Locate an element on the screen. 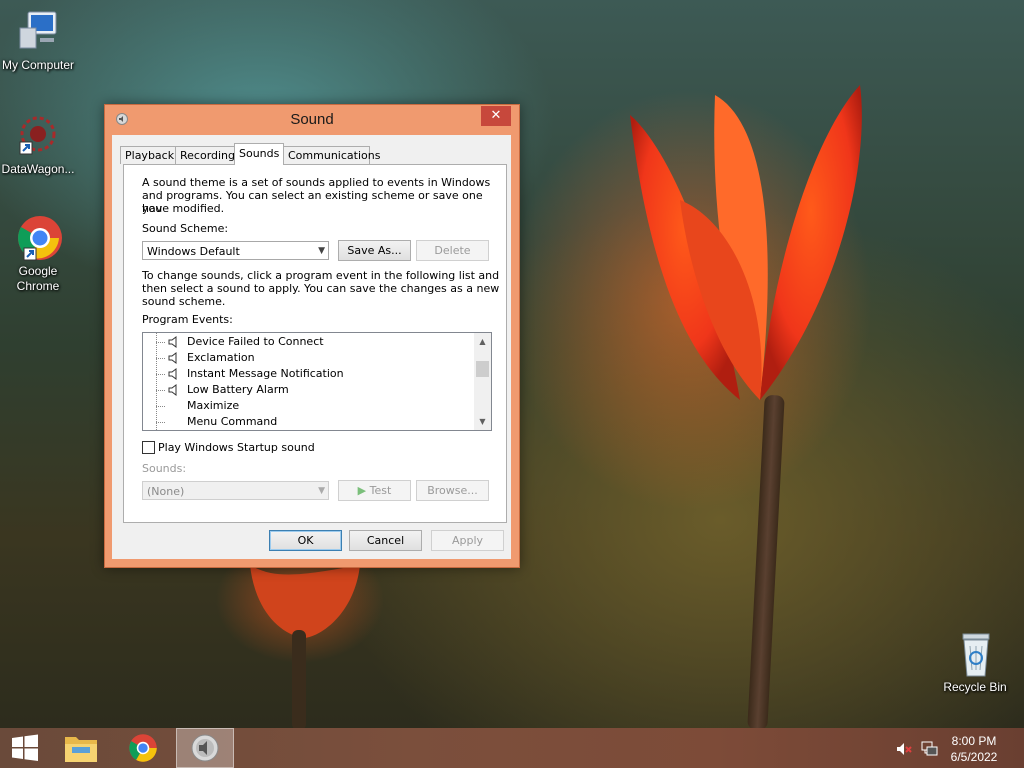  sounds-dropdown: (None) ▼ is located at coordinates (235, 490).